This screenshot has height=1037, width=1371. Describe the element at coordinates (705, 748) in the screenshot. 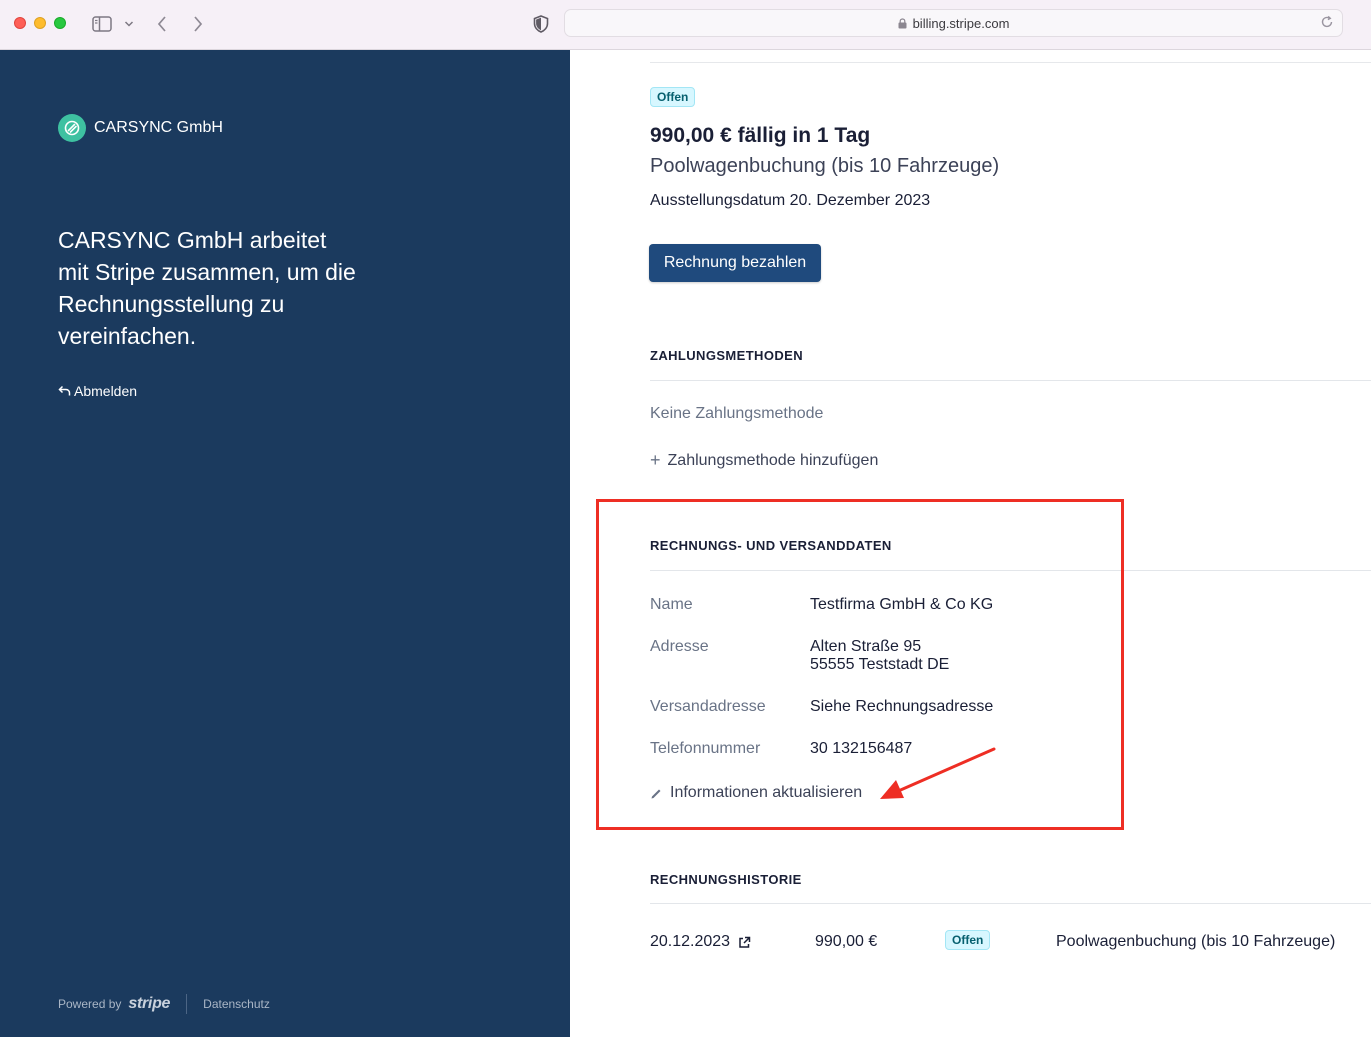

I see `phone-label: Telefonnummer` at that location.